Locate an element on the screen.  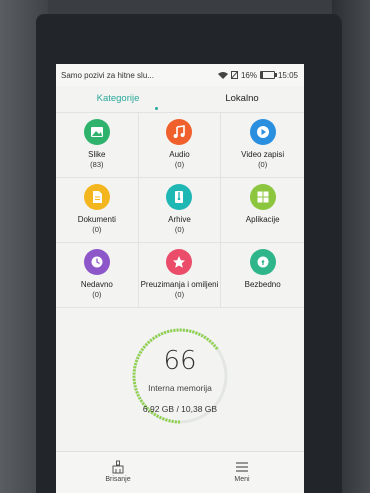
category-label: Bezbedno is located at coordinates (262, 284).